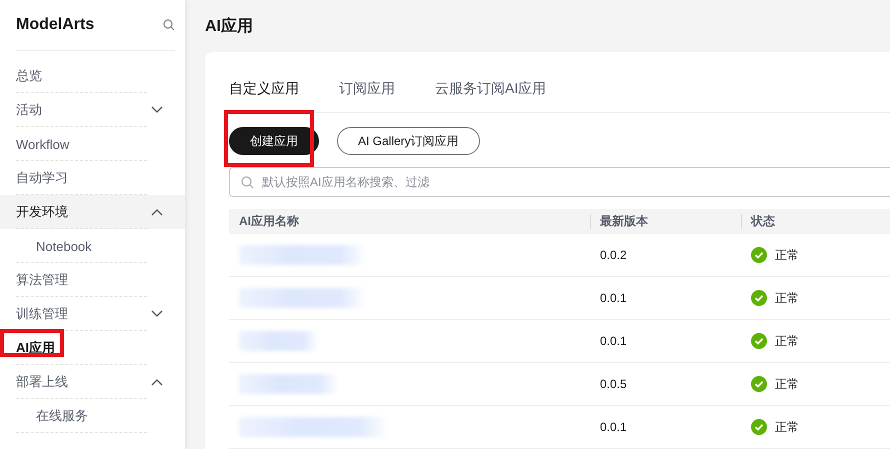 Image resolution: width=890 pixels, height=449 pixels. What do you see at coordinates (92, 382) in the screenshot?
I see `sidebar-item: 部署上线` at bounding box center [92, 382].